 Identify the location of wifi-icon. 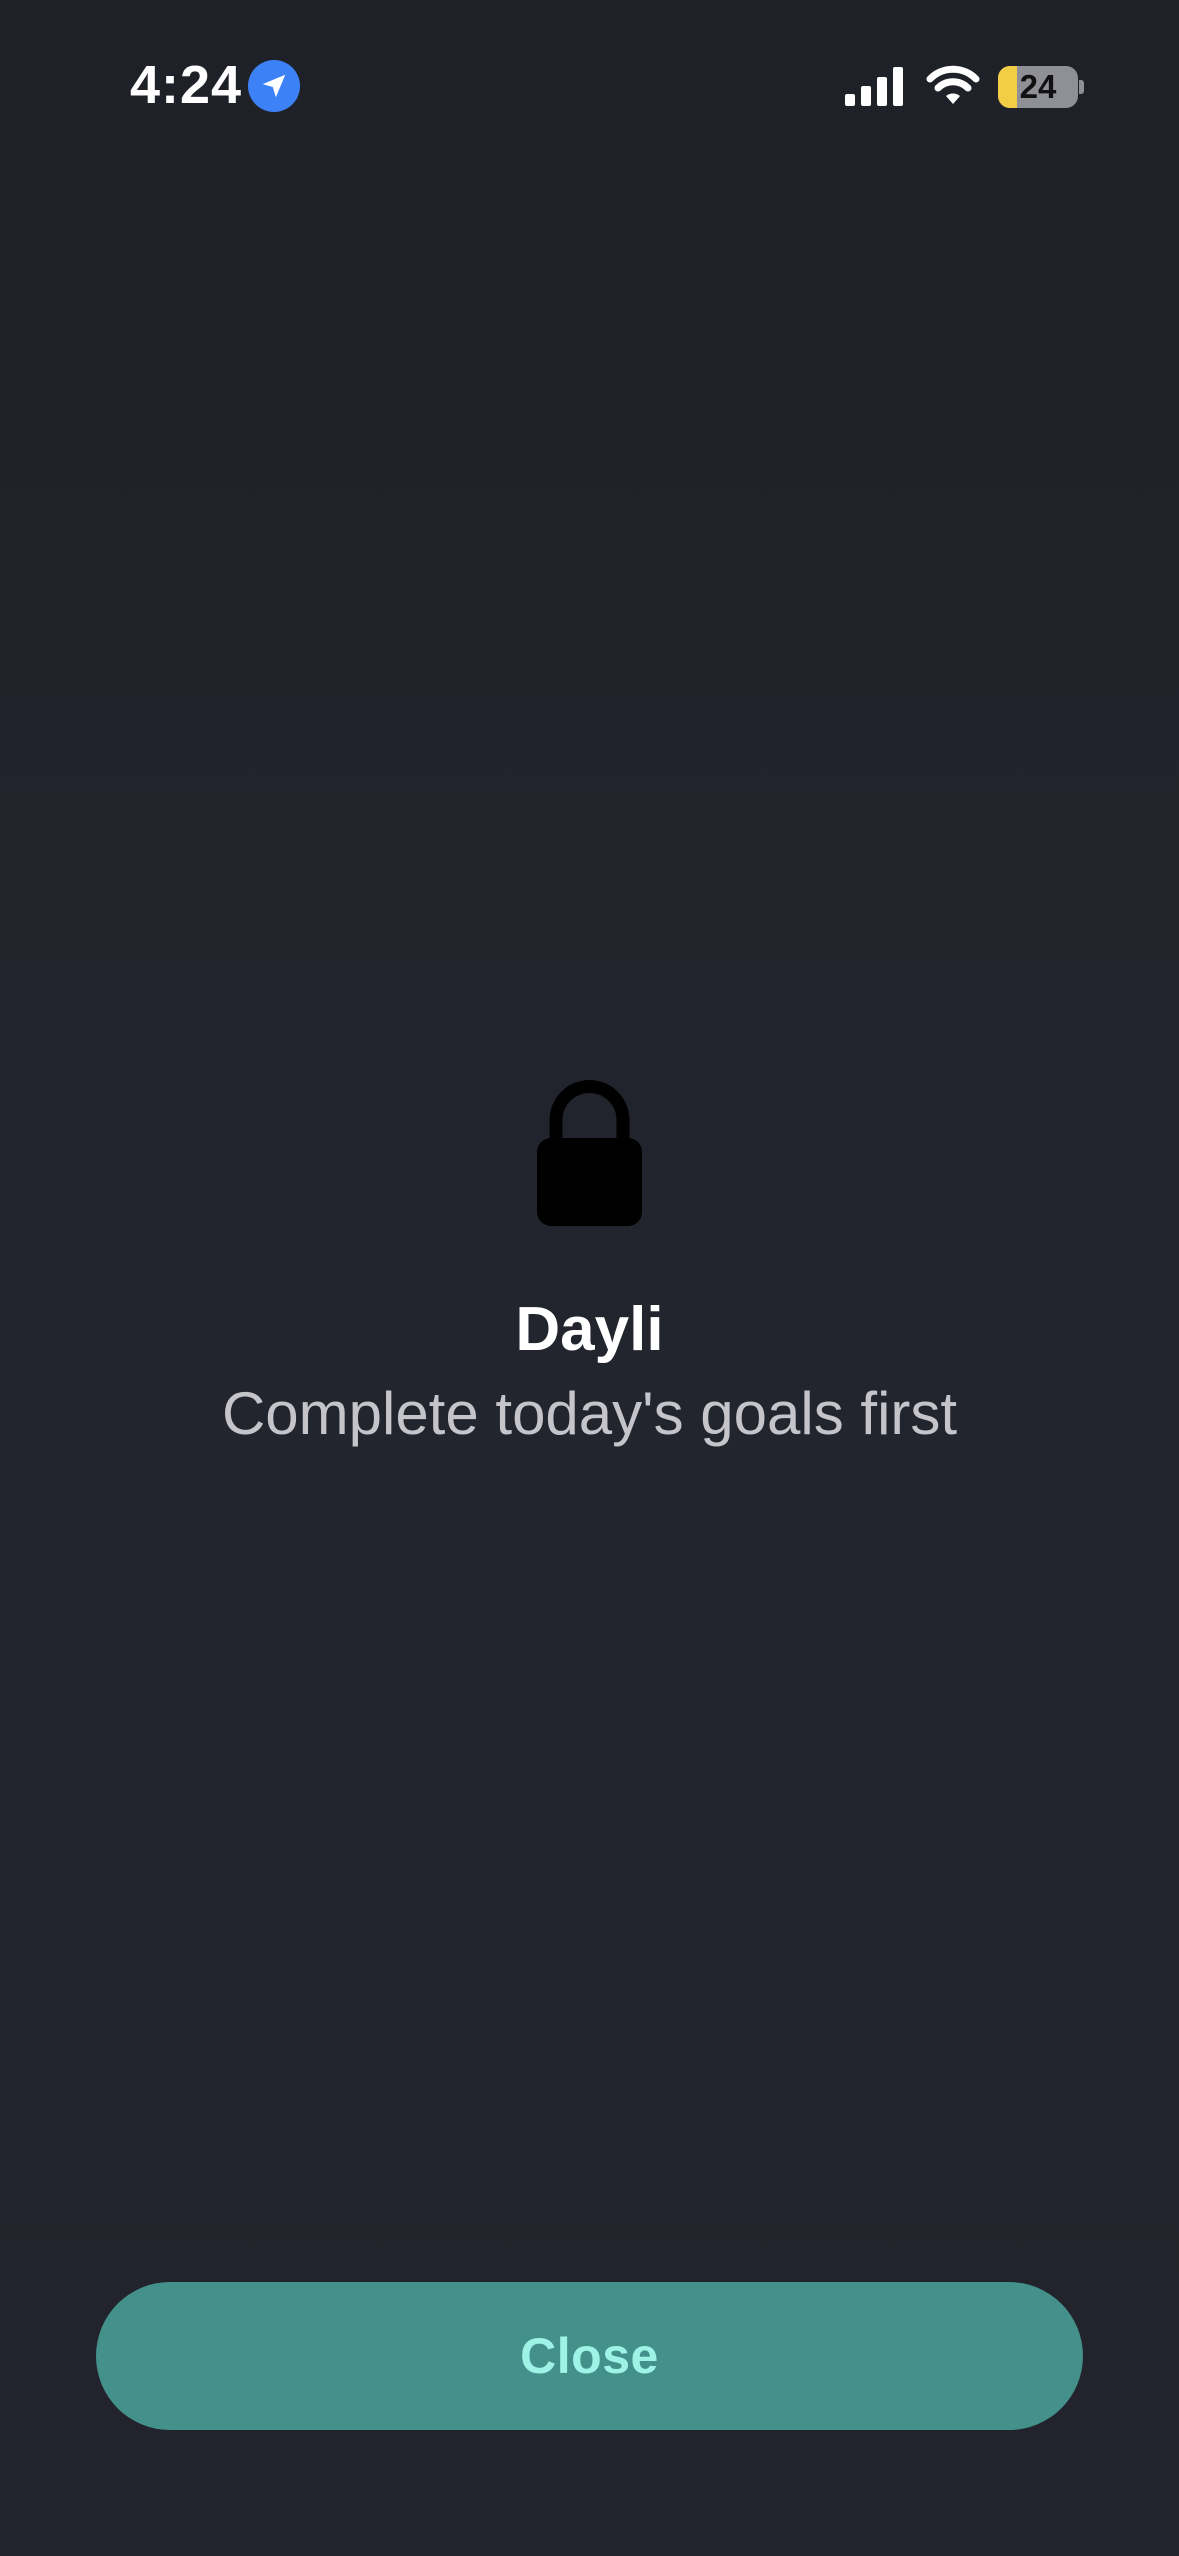
(953, 84).